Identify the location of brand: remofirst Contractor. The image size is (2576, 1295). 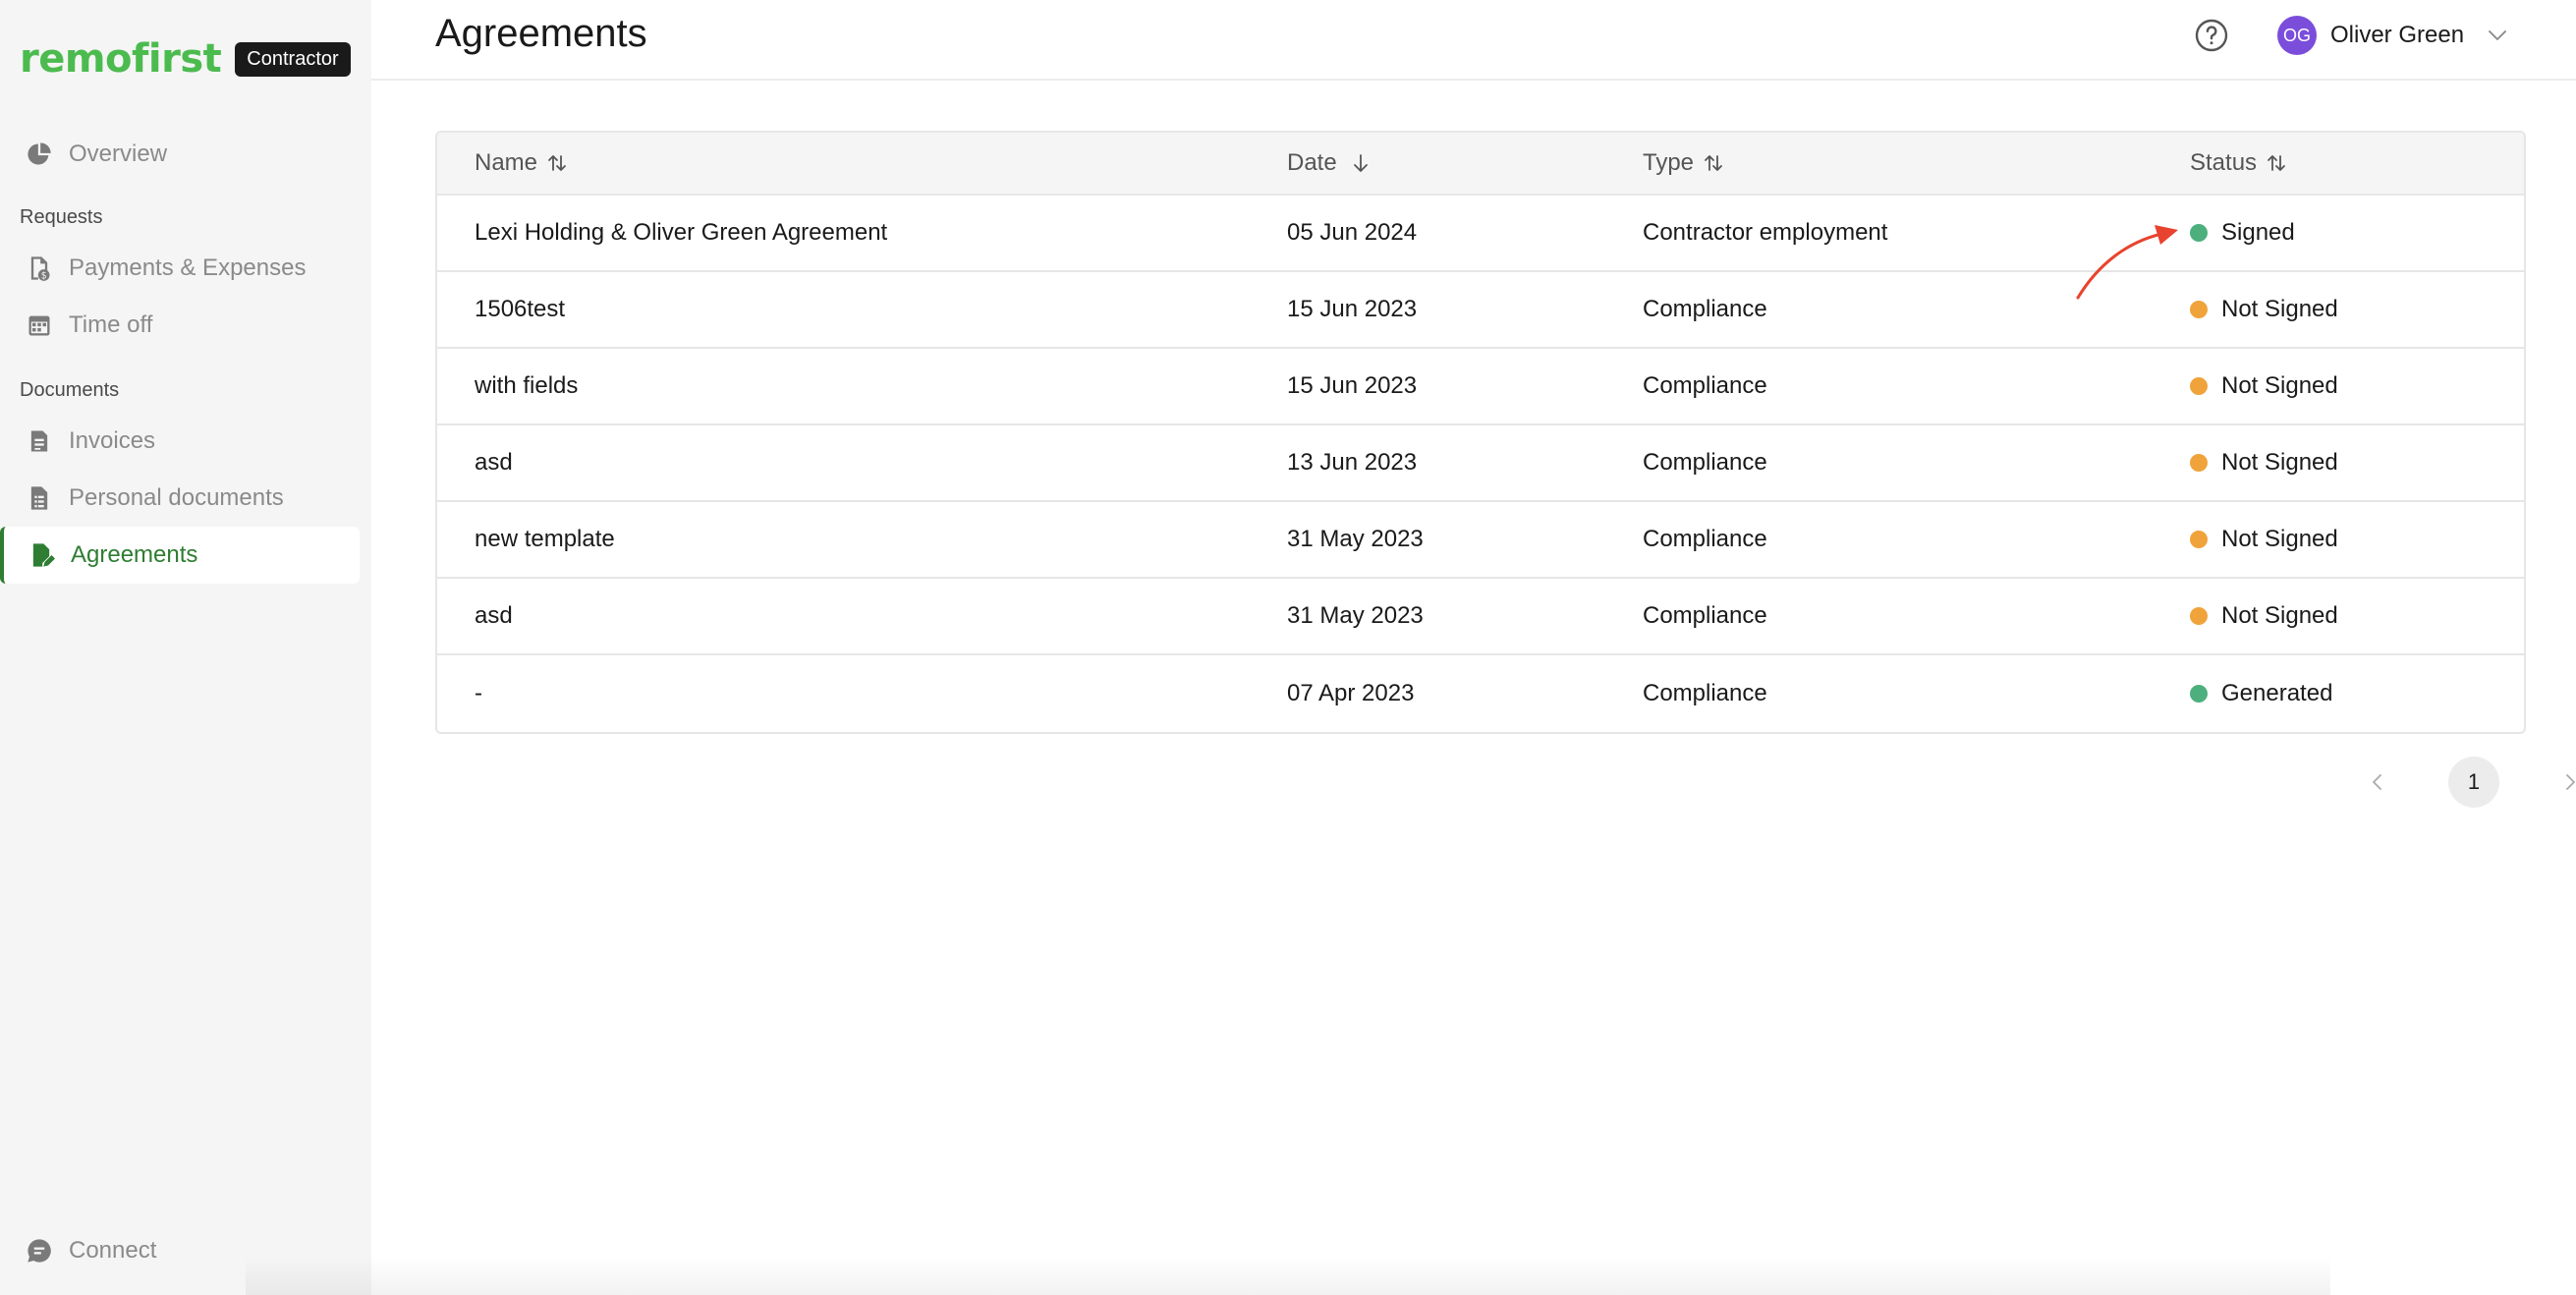
(185, 59).